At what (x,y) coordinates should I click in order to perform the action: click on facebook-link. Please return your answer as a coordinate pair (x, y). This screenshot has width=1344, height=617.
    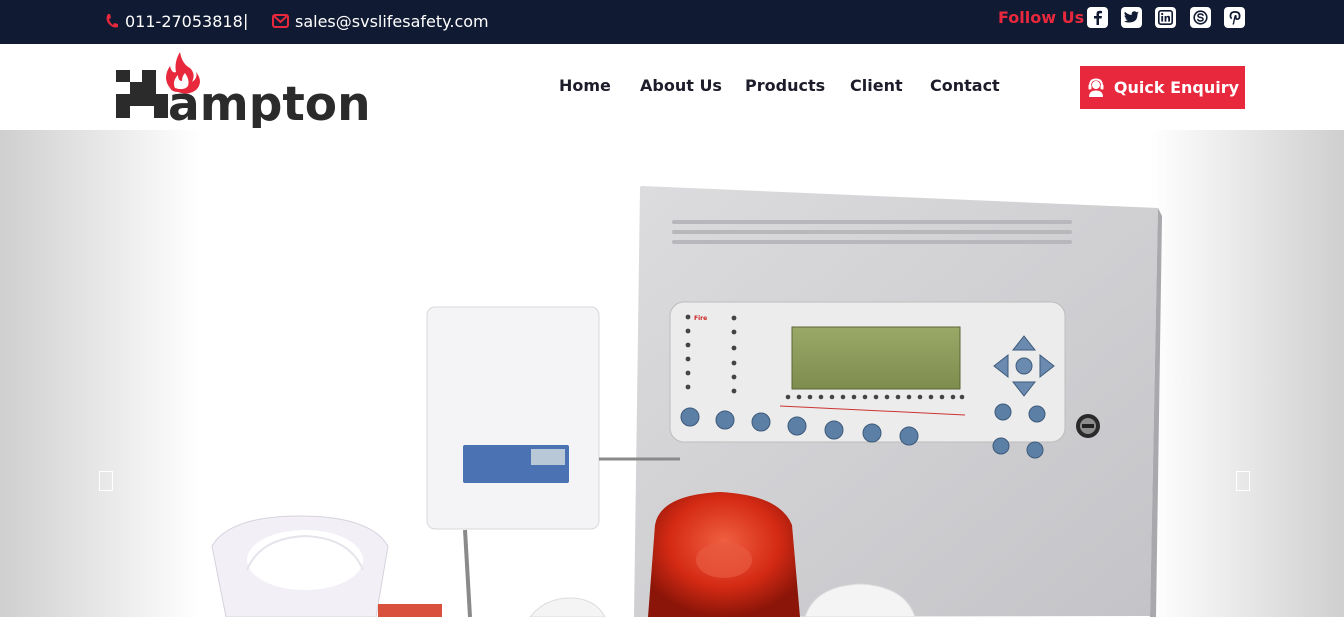
    Looking at the image, I should click on (1097, 17).